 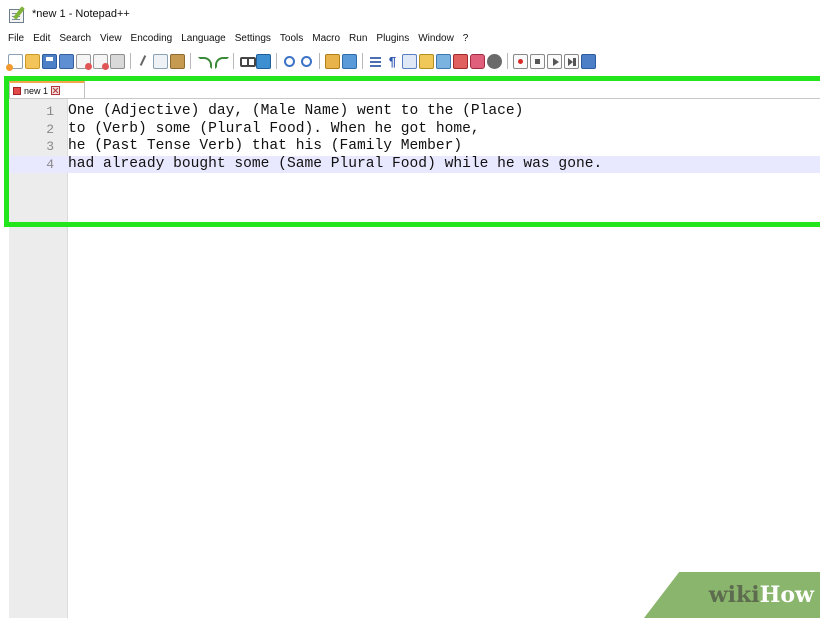 I want to click on run-multiple-macro-icon, so click(x=571, y=61).